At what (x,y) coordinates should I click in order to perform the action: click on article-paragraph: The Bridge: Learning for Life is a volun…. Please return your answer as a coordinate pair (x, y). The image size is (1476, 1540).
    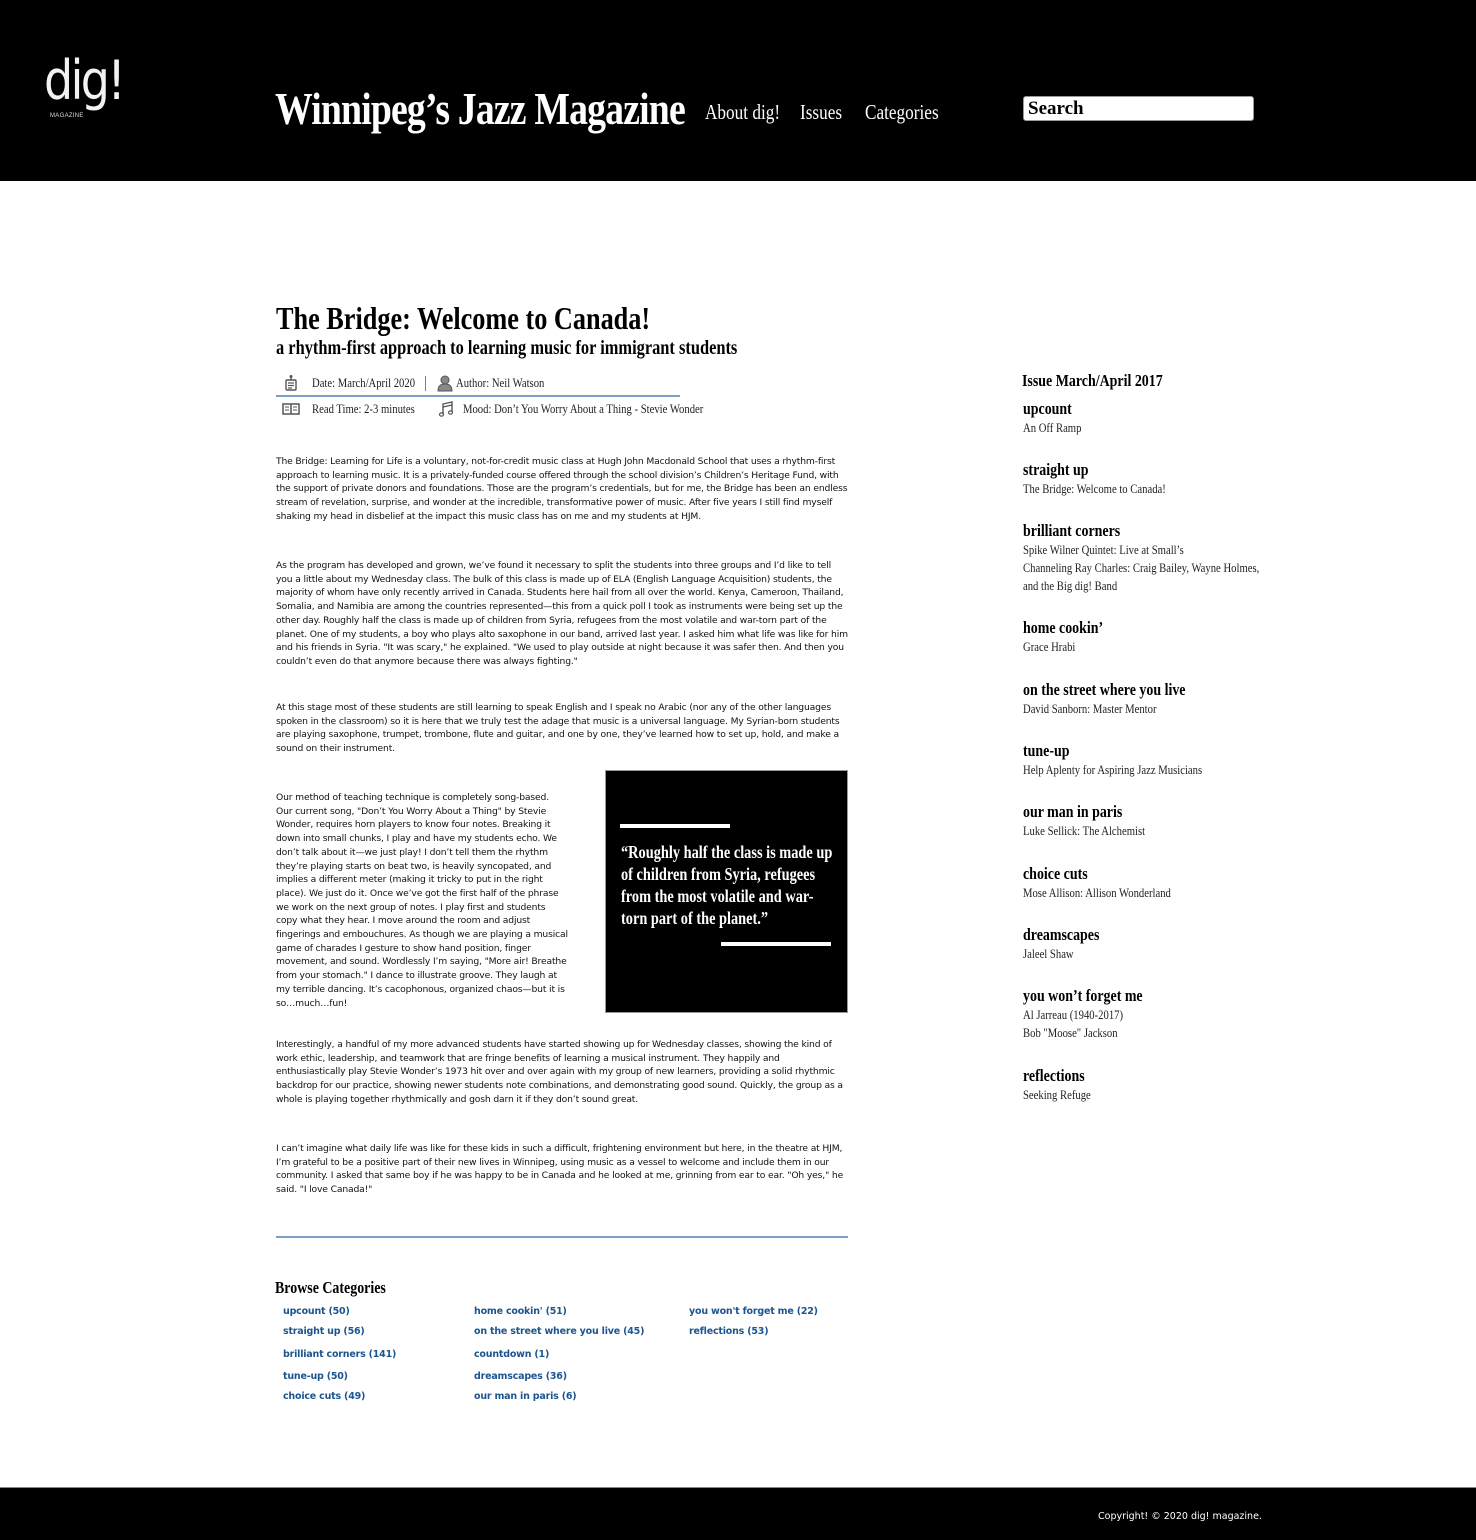
    Looking at the image, I should click on (562, 489).